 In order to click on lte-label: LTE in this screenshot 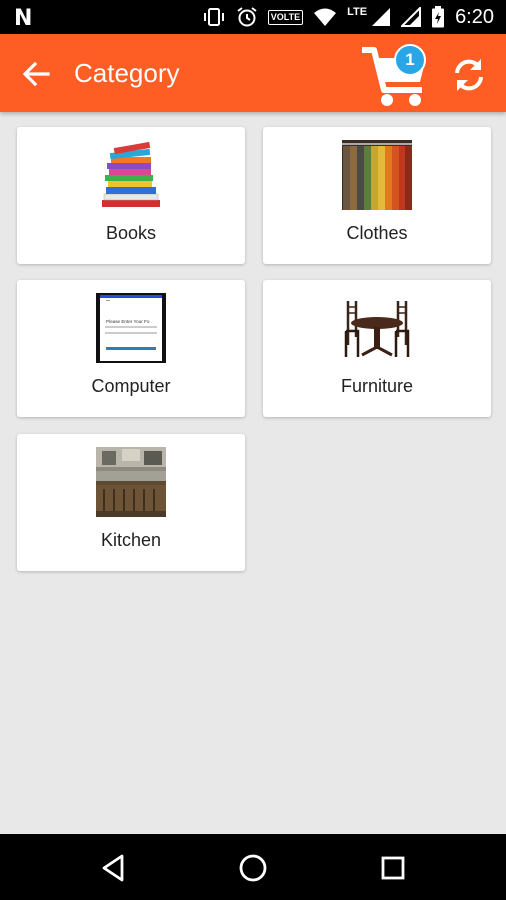, I will do `click(357, 12)`.